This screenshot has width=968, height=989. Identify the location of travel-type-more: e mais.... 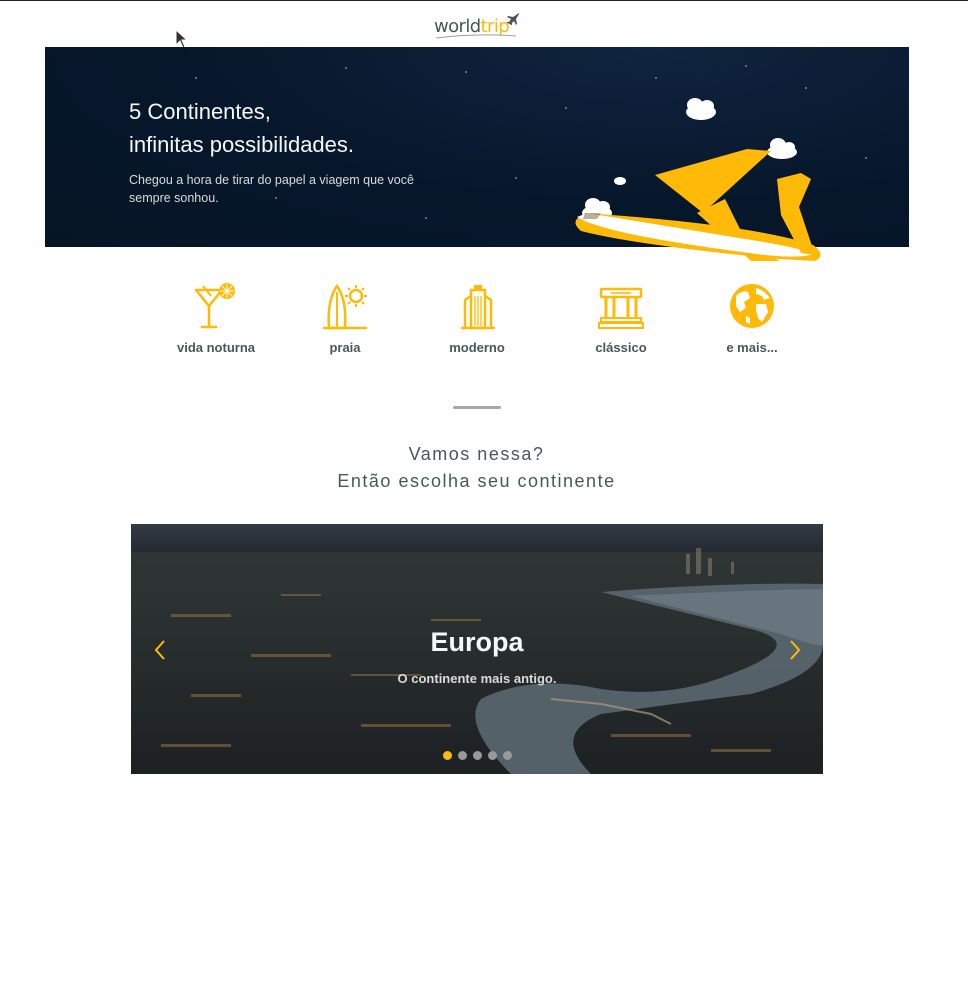
(752, 318).